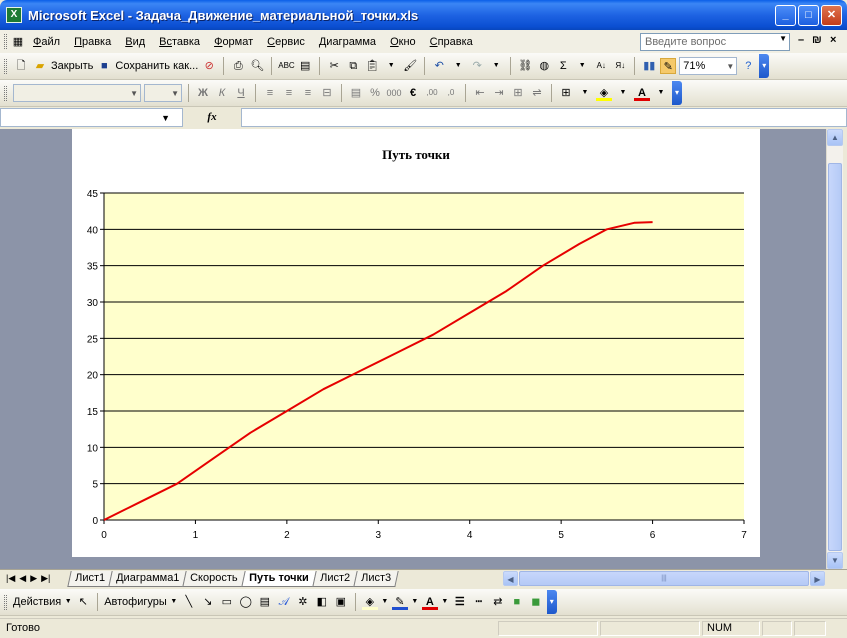  What do you see at coordinates (68, 602) in the screenshot?
I see `actions-dropdown-icon: ▼` at bounding box center [68, 602].